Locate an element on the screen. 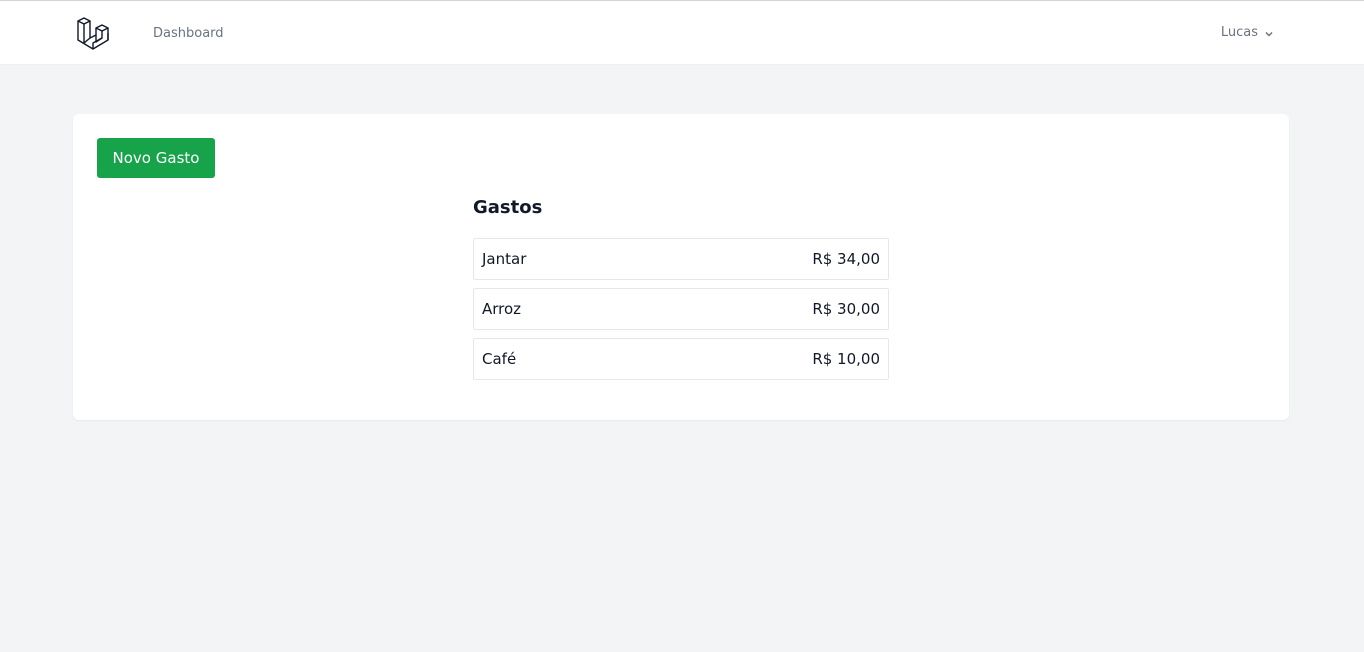 The width and height of the screenshot is (1364, 652). chevron-down-icon is located at coordinates (1269, 33).